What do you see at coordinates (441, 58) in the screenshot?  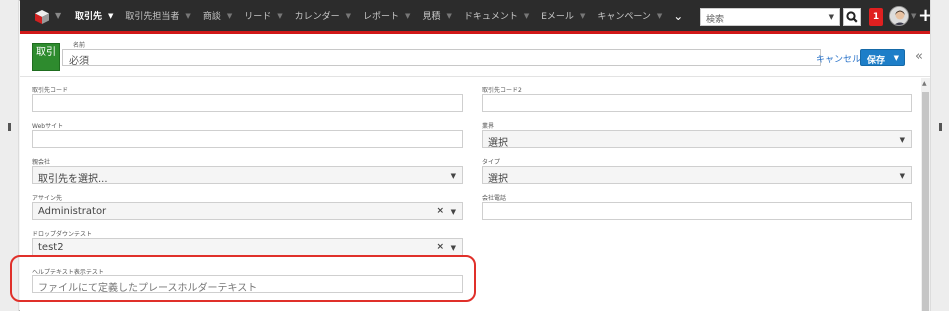 I see `name-input: 必須` at bounding box center [441, 58].